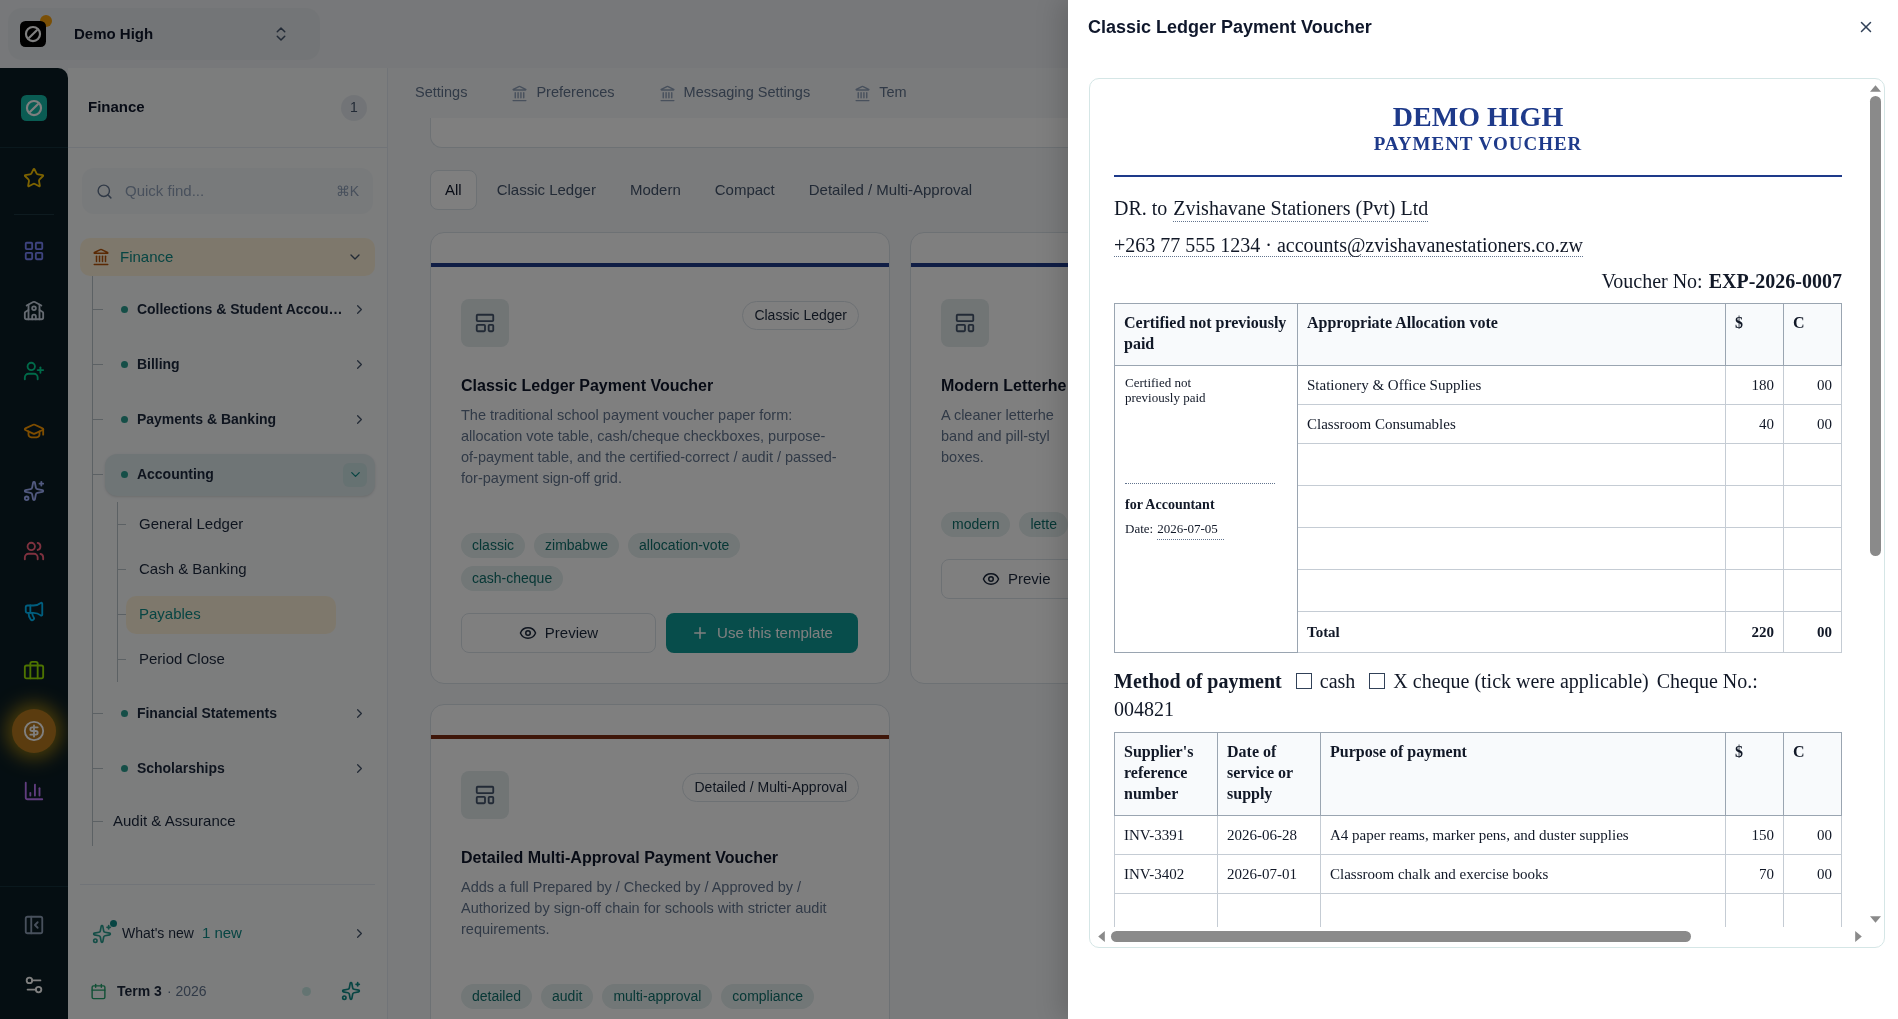 The width and height of the screenshot is (1898, 1019). I want to click on table-cell: A4 paper reams, marker pens, and duster supplies, so click(1523, 835).